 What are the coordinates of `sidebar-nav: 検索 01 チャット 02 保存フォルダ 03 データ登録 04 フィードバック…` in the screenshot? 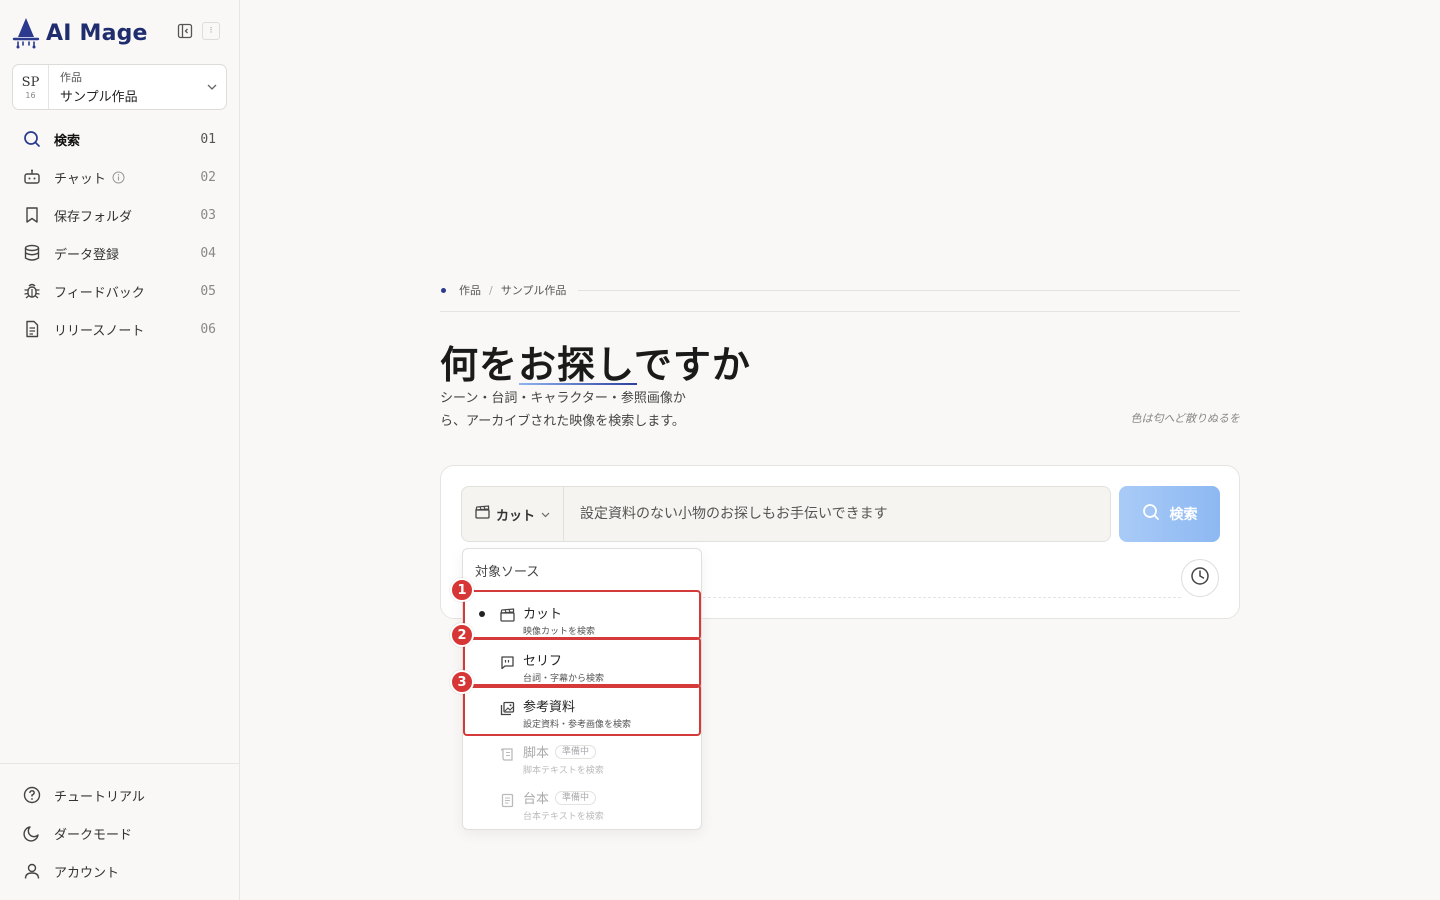 It's located at (120, 234).